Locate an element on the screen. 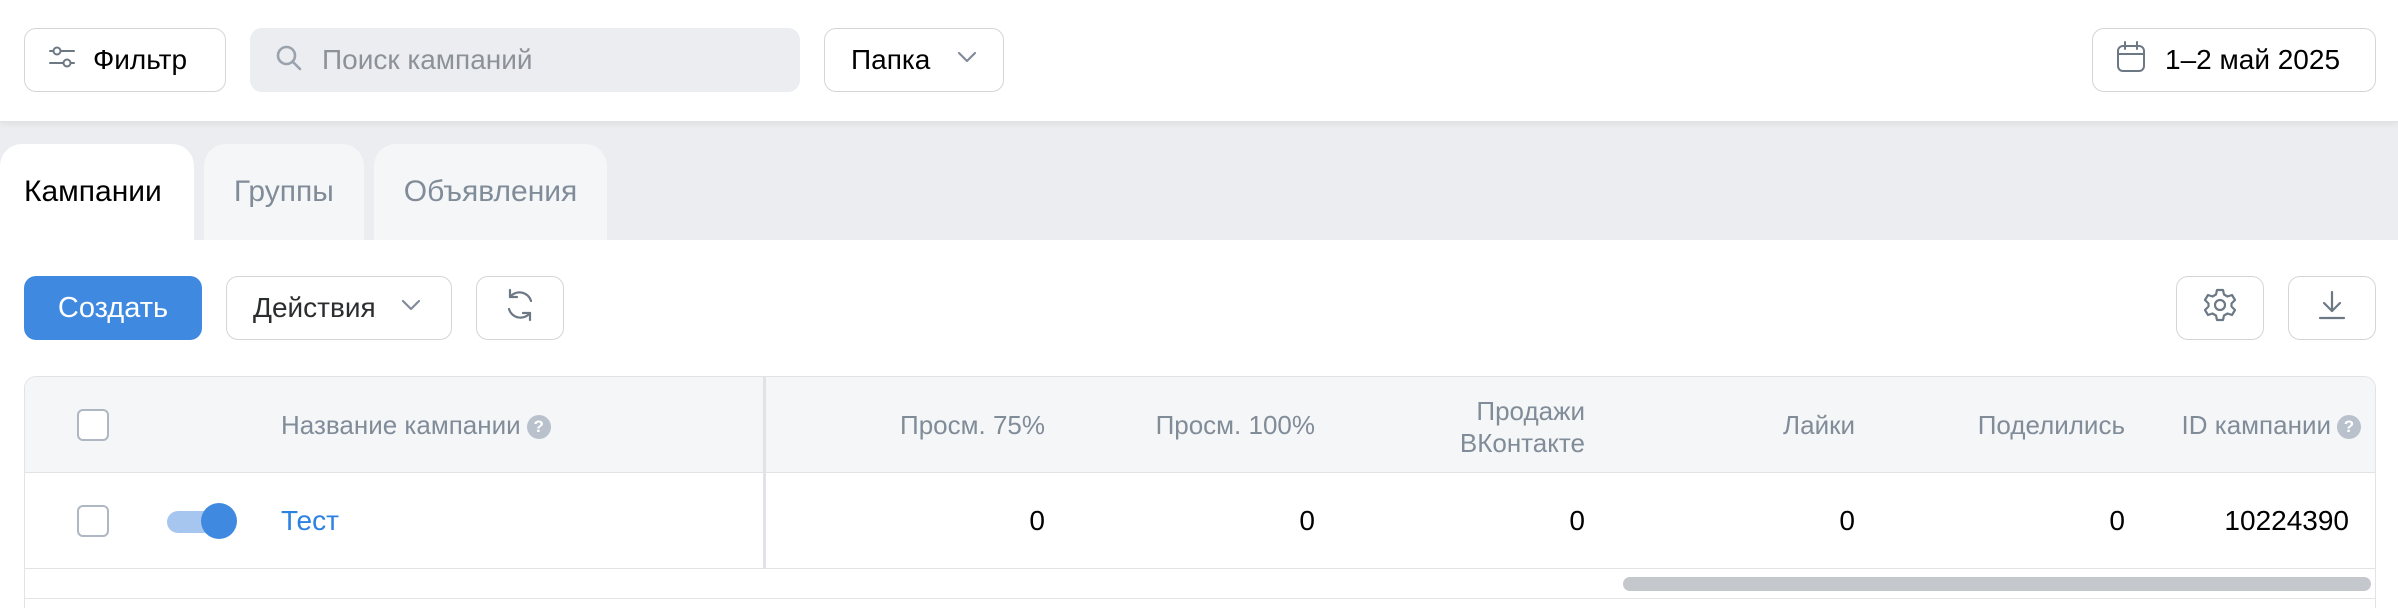  campaign-toggle is located at coordinates (202, 521).